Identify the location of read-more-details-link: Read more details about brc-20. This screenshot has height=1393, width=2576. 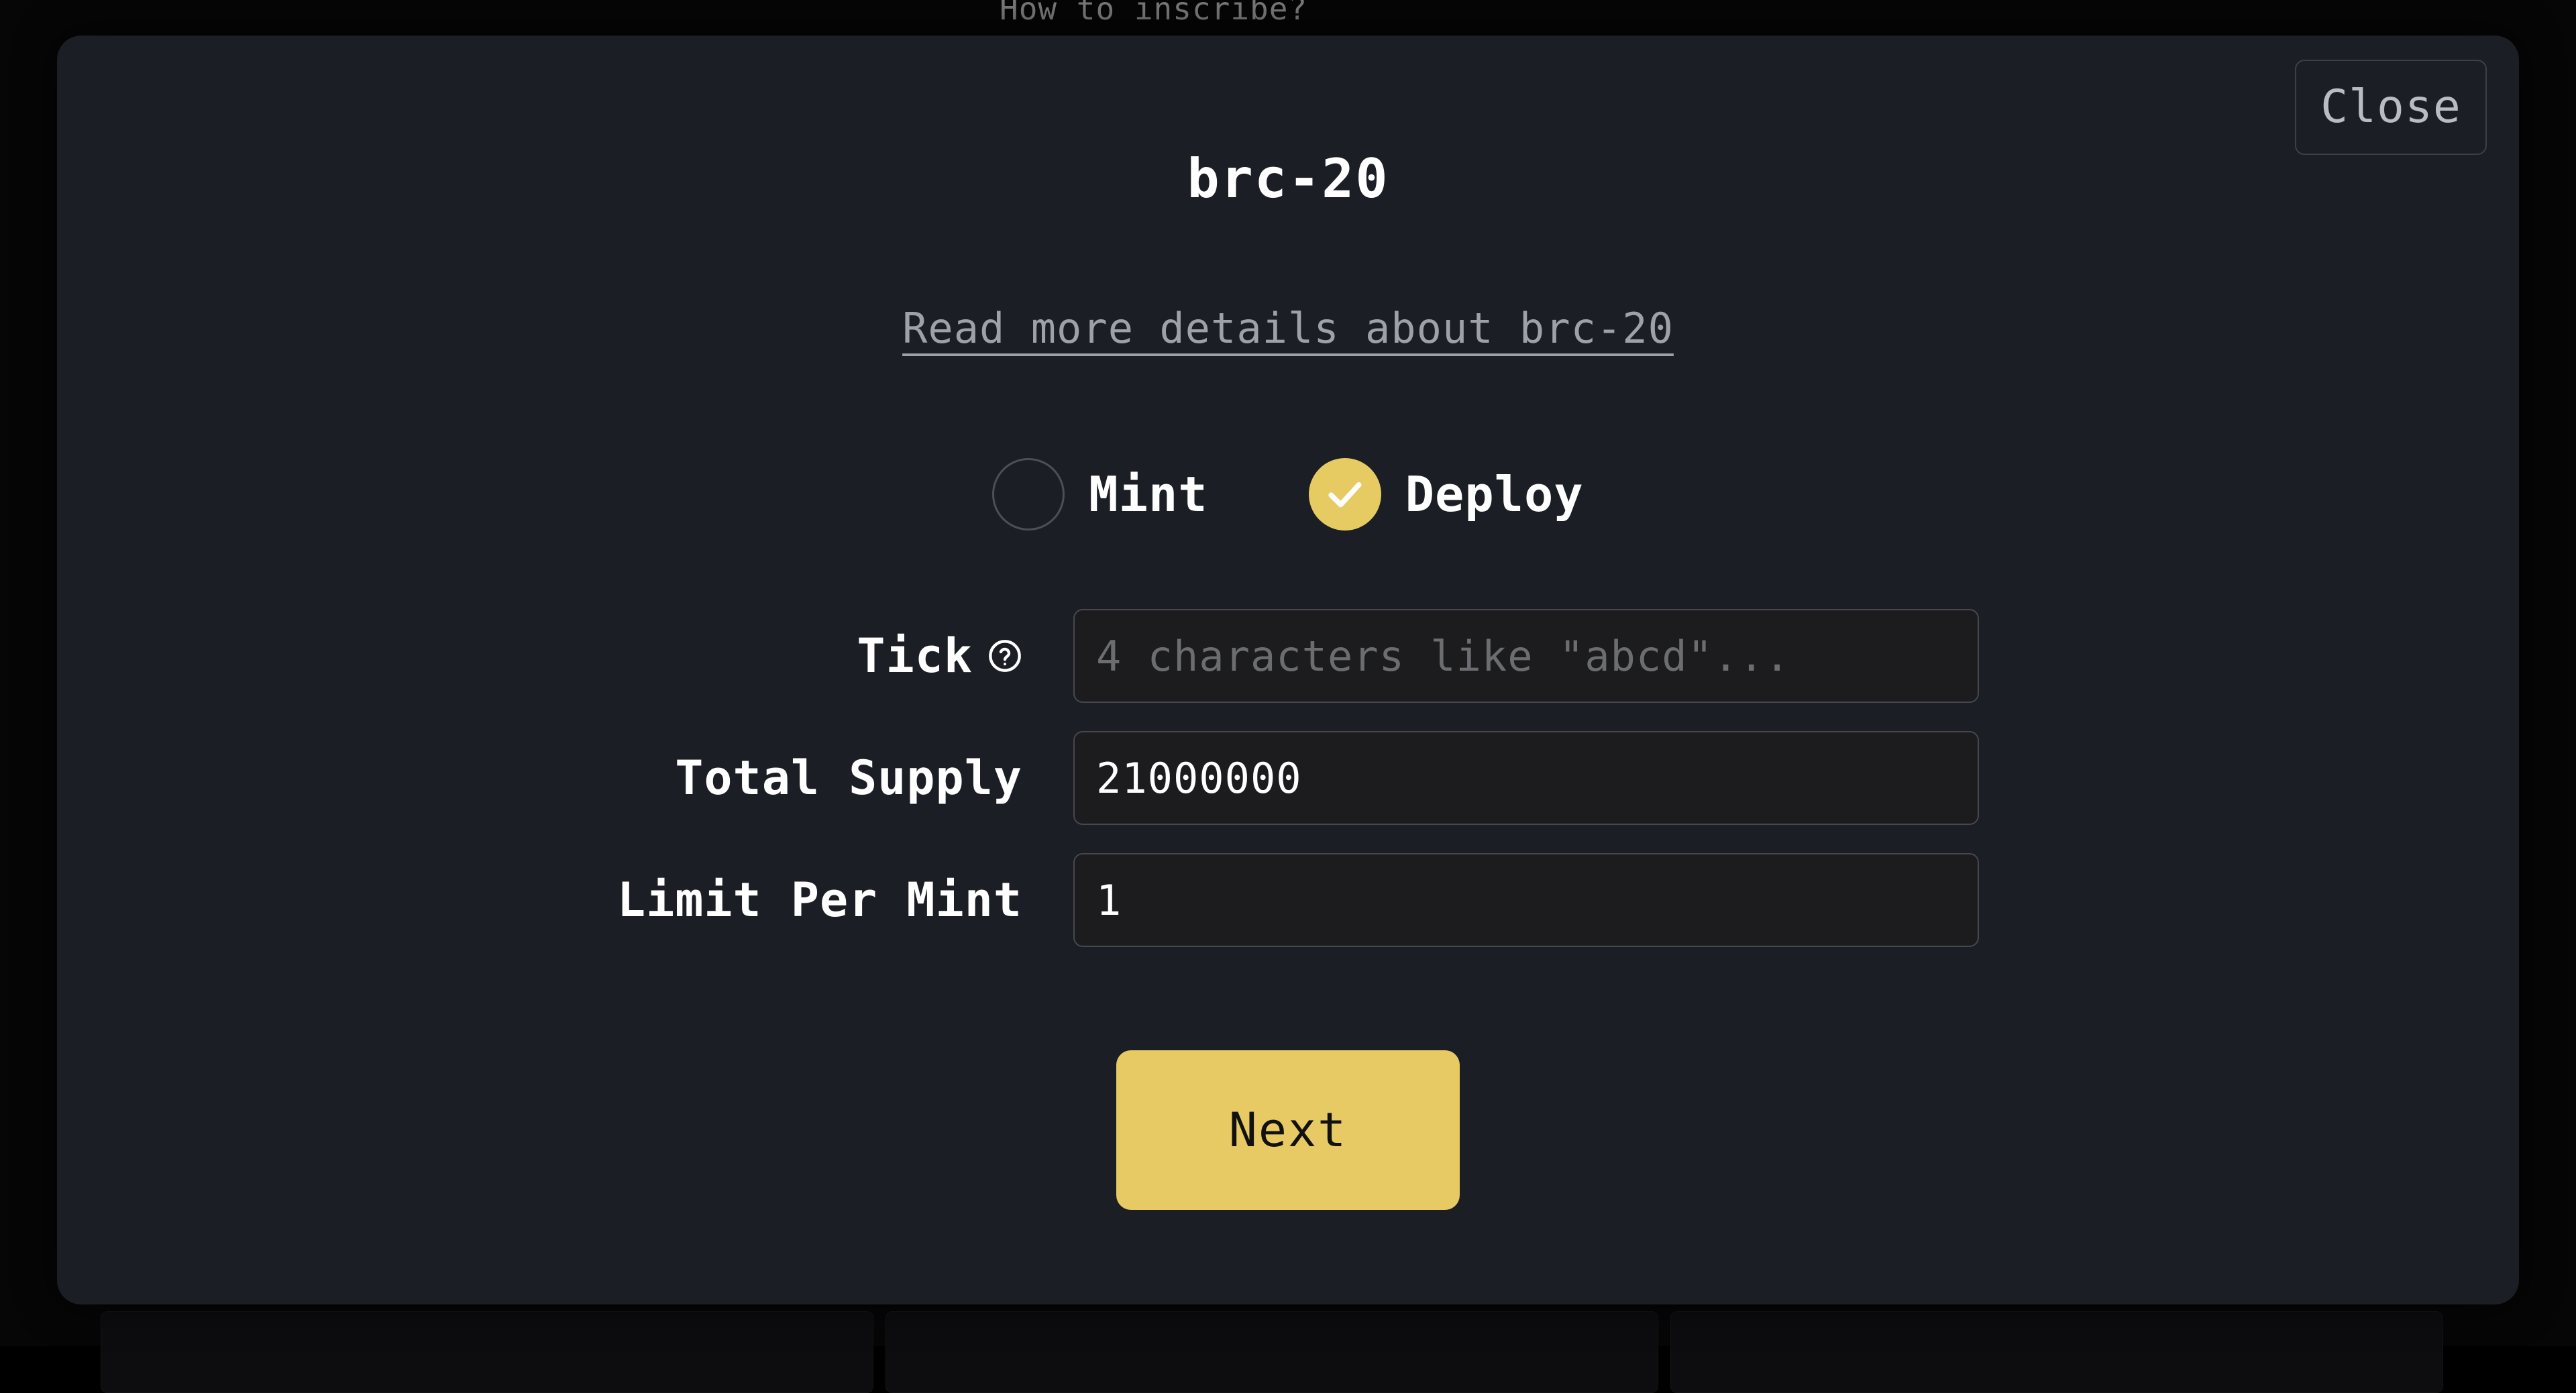
(1288, 328).